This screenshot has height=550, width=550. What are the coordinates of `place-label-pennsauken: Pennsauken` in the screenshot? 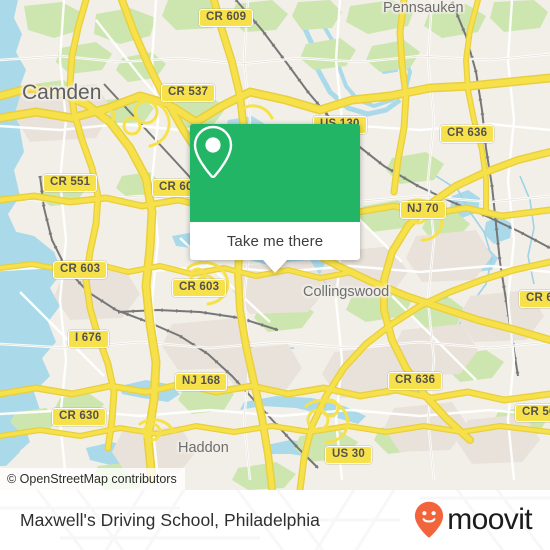 It's located at (423, 8).